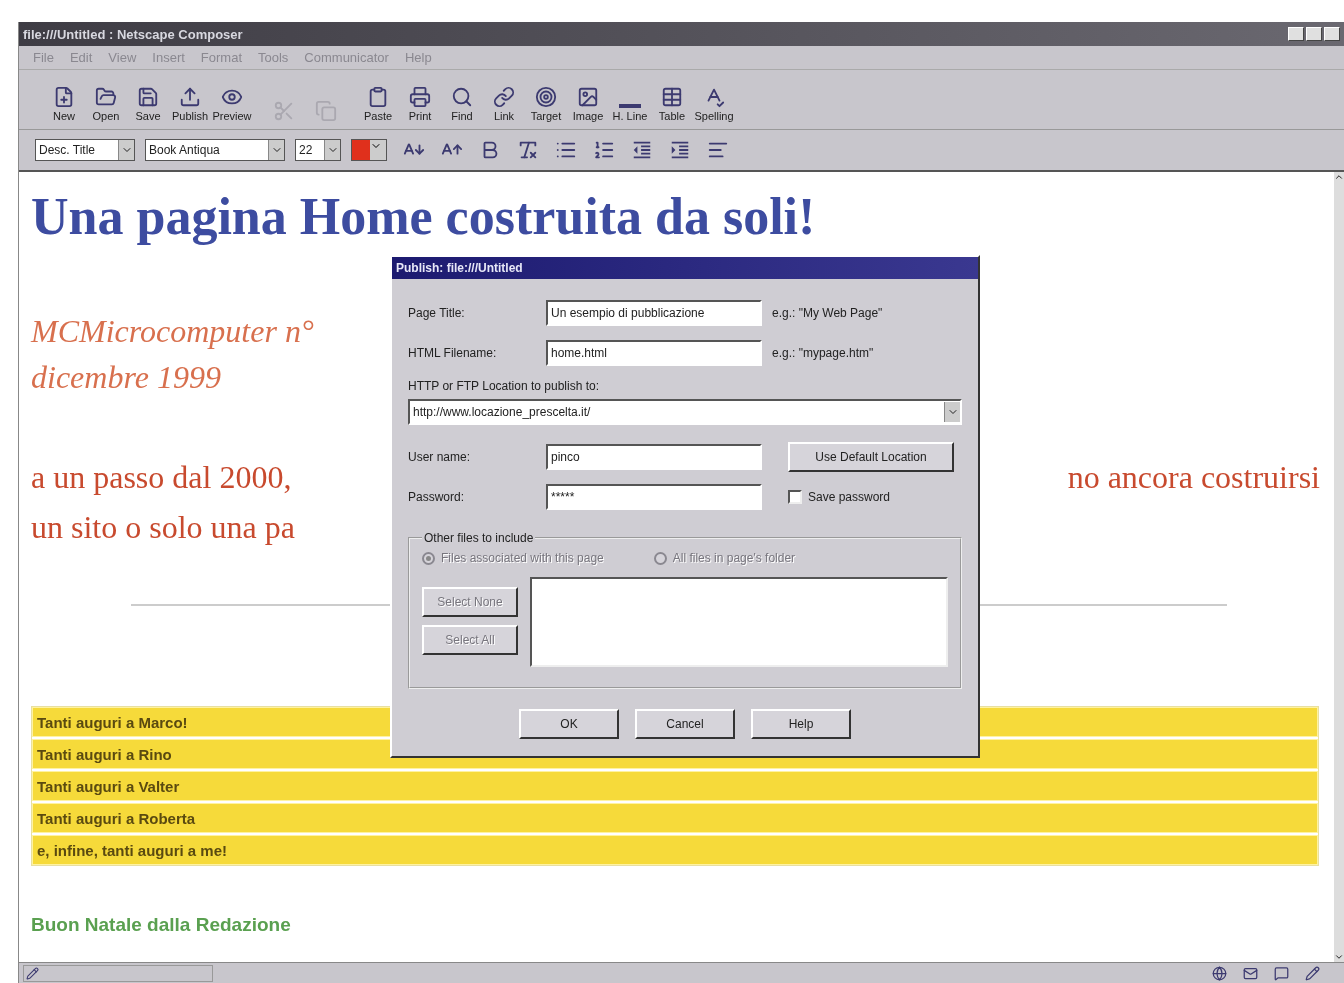 Image resolution: width=1344 pixels, height=983 pixels. What do you see at coordinates (424, 217) in the screenshot?
I see `page-heading: Una pagina Home costruita da soli!` at bounding box center [424, 217].